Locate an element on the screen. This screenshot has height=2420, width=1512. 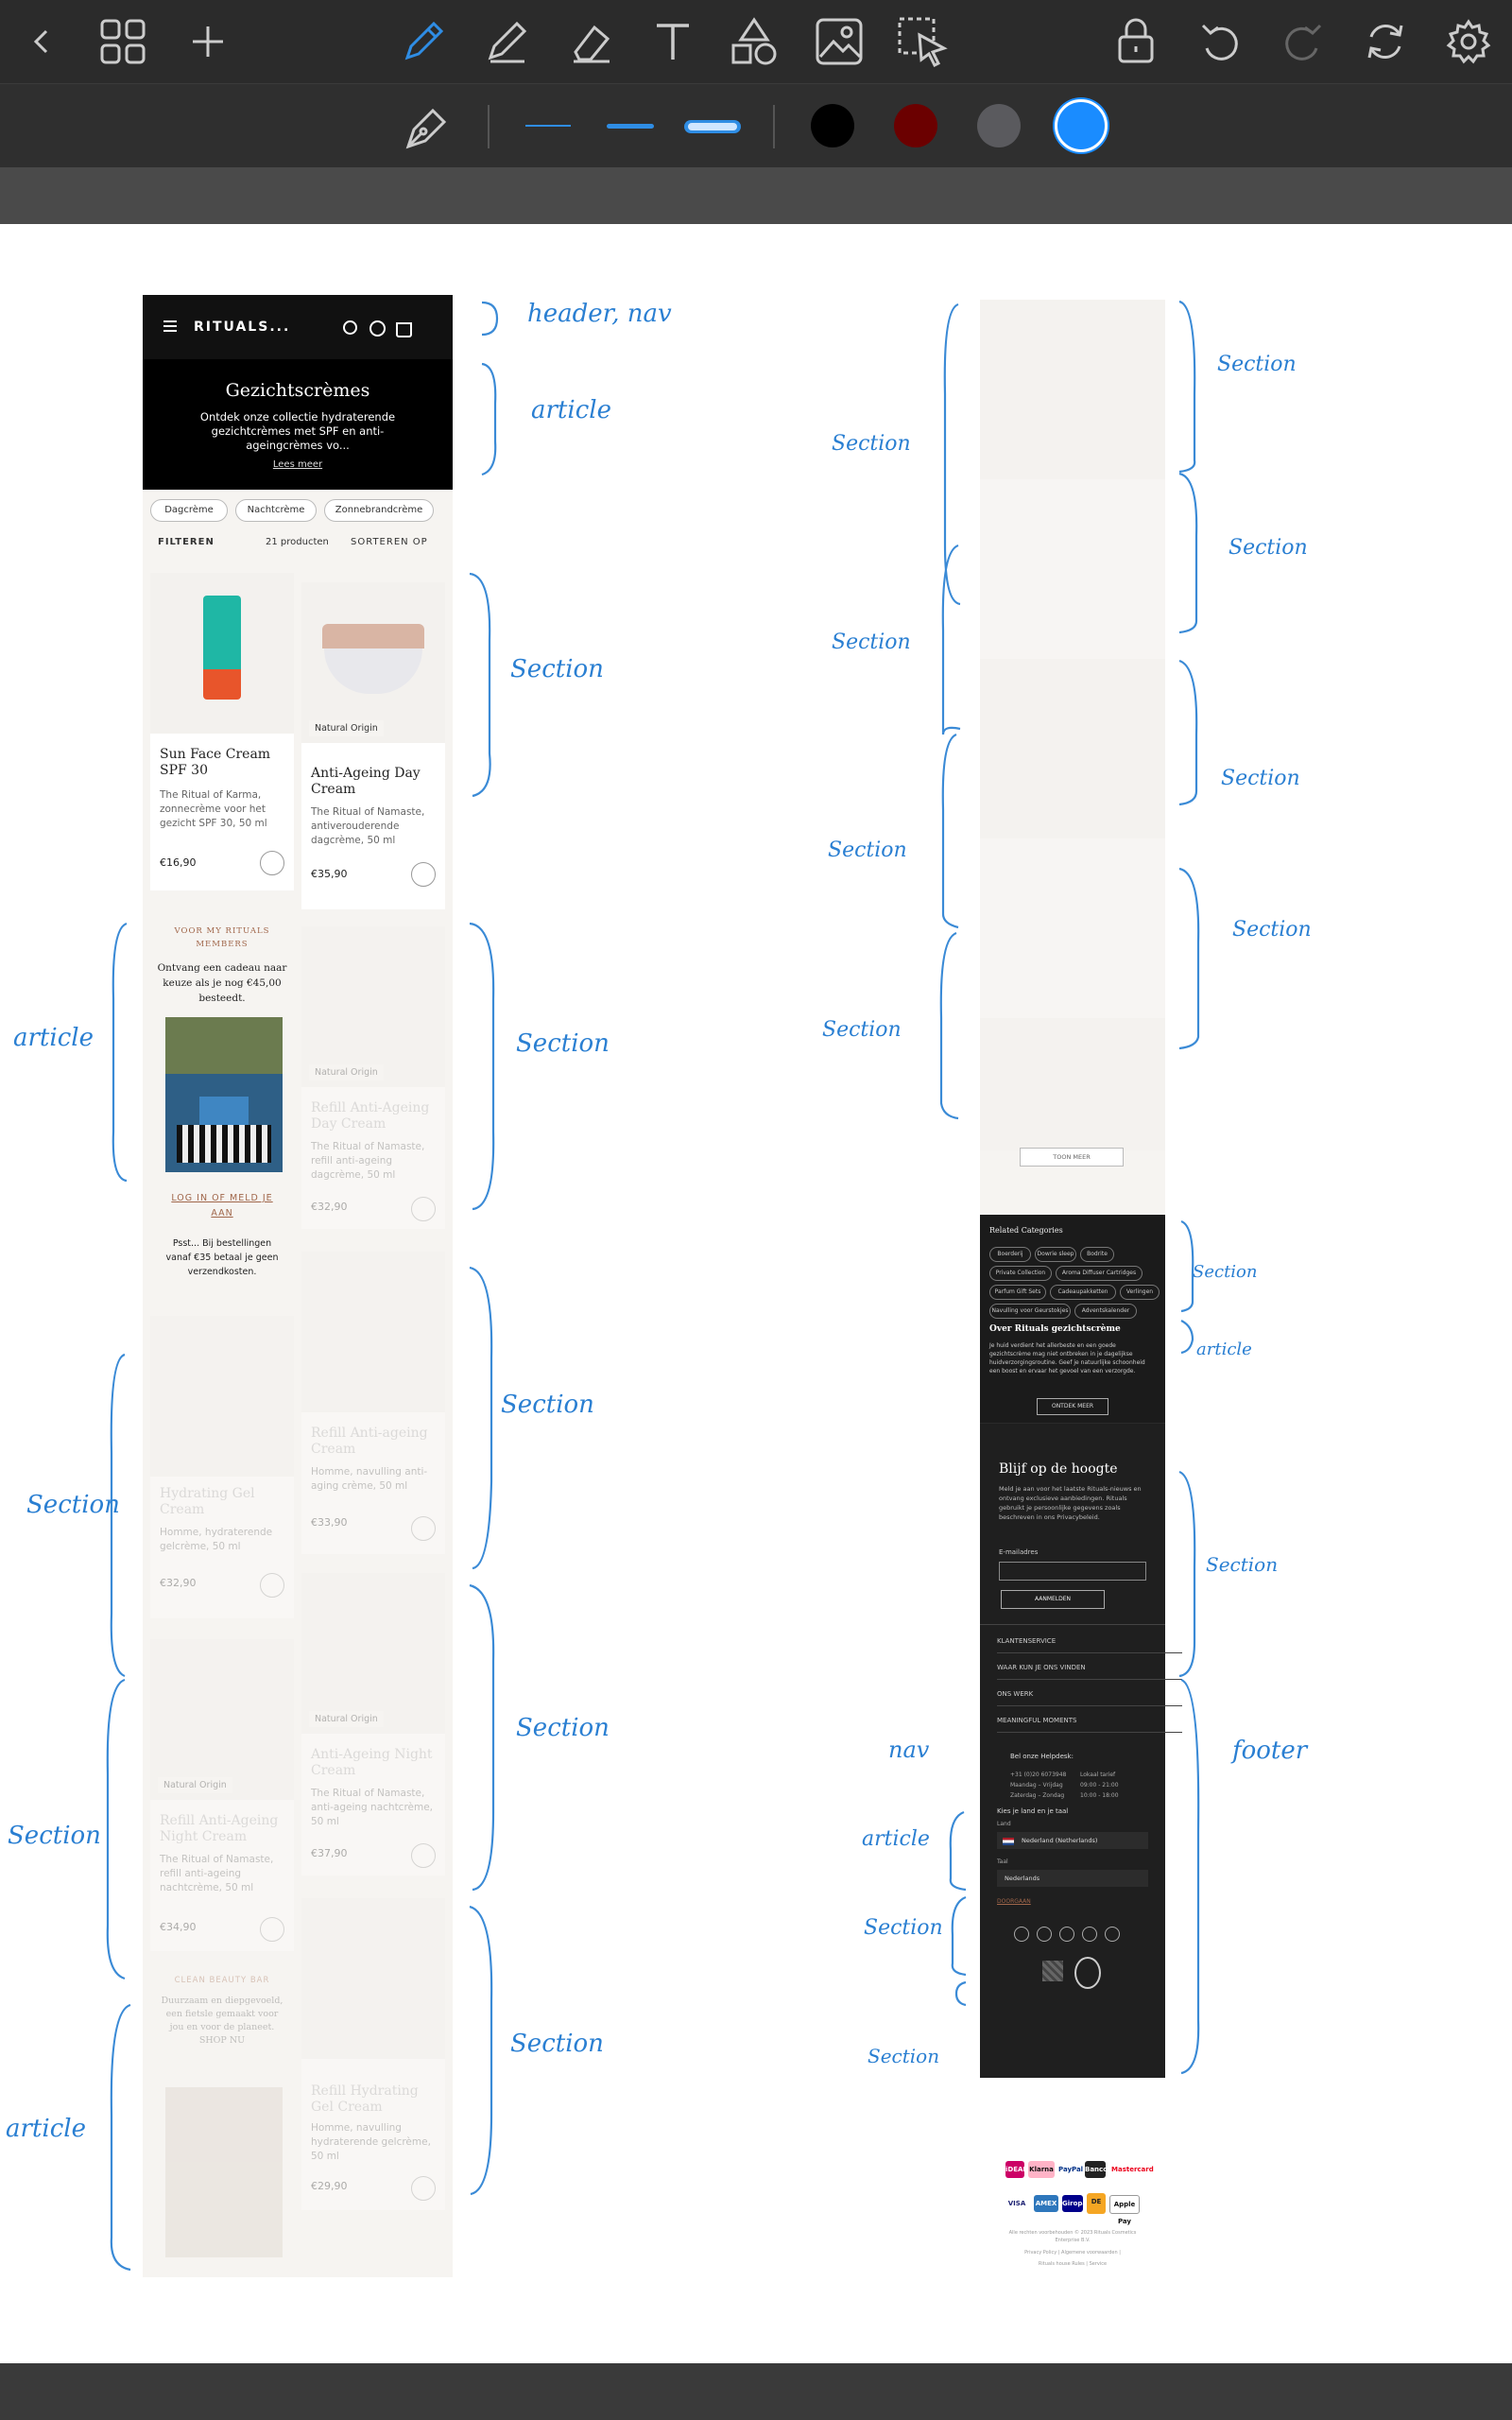
sync-icon is located at coordinates (1385, 41).